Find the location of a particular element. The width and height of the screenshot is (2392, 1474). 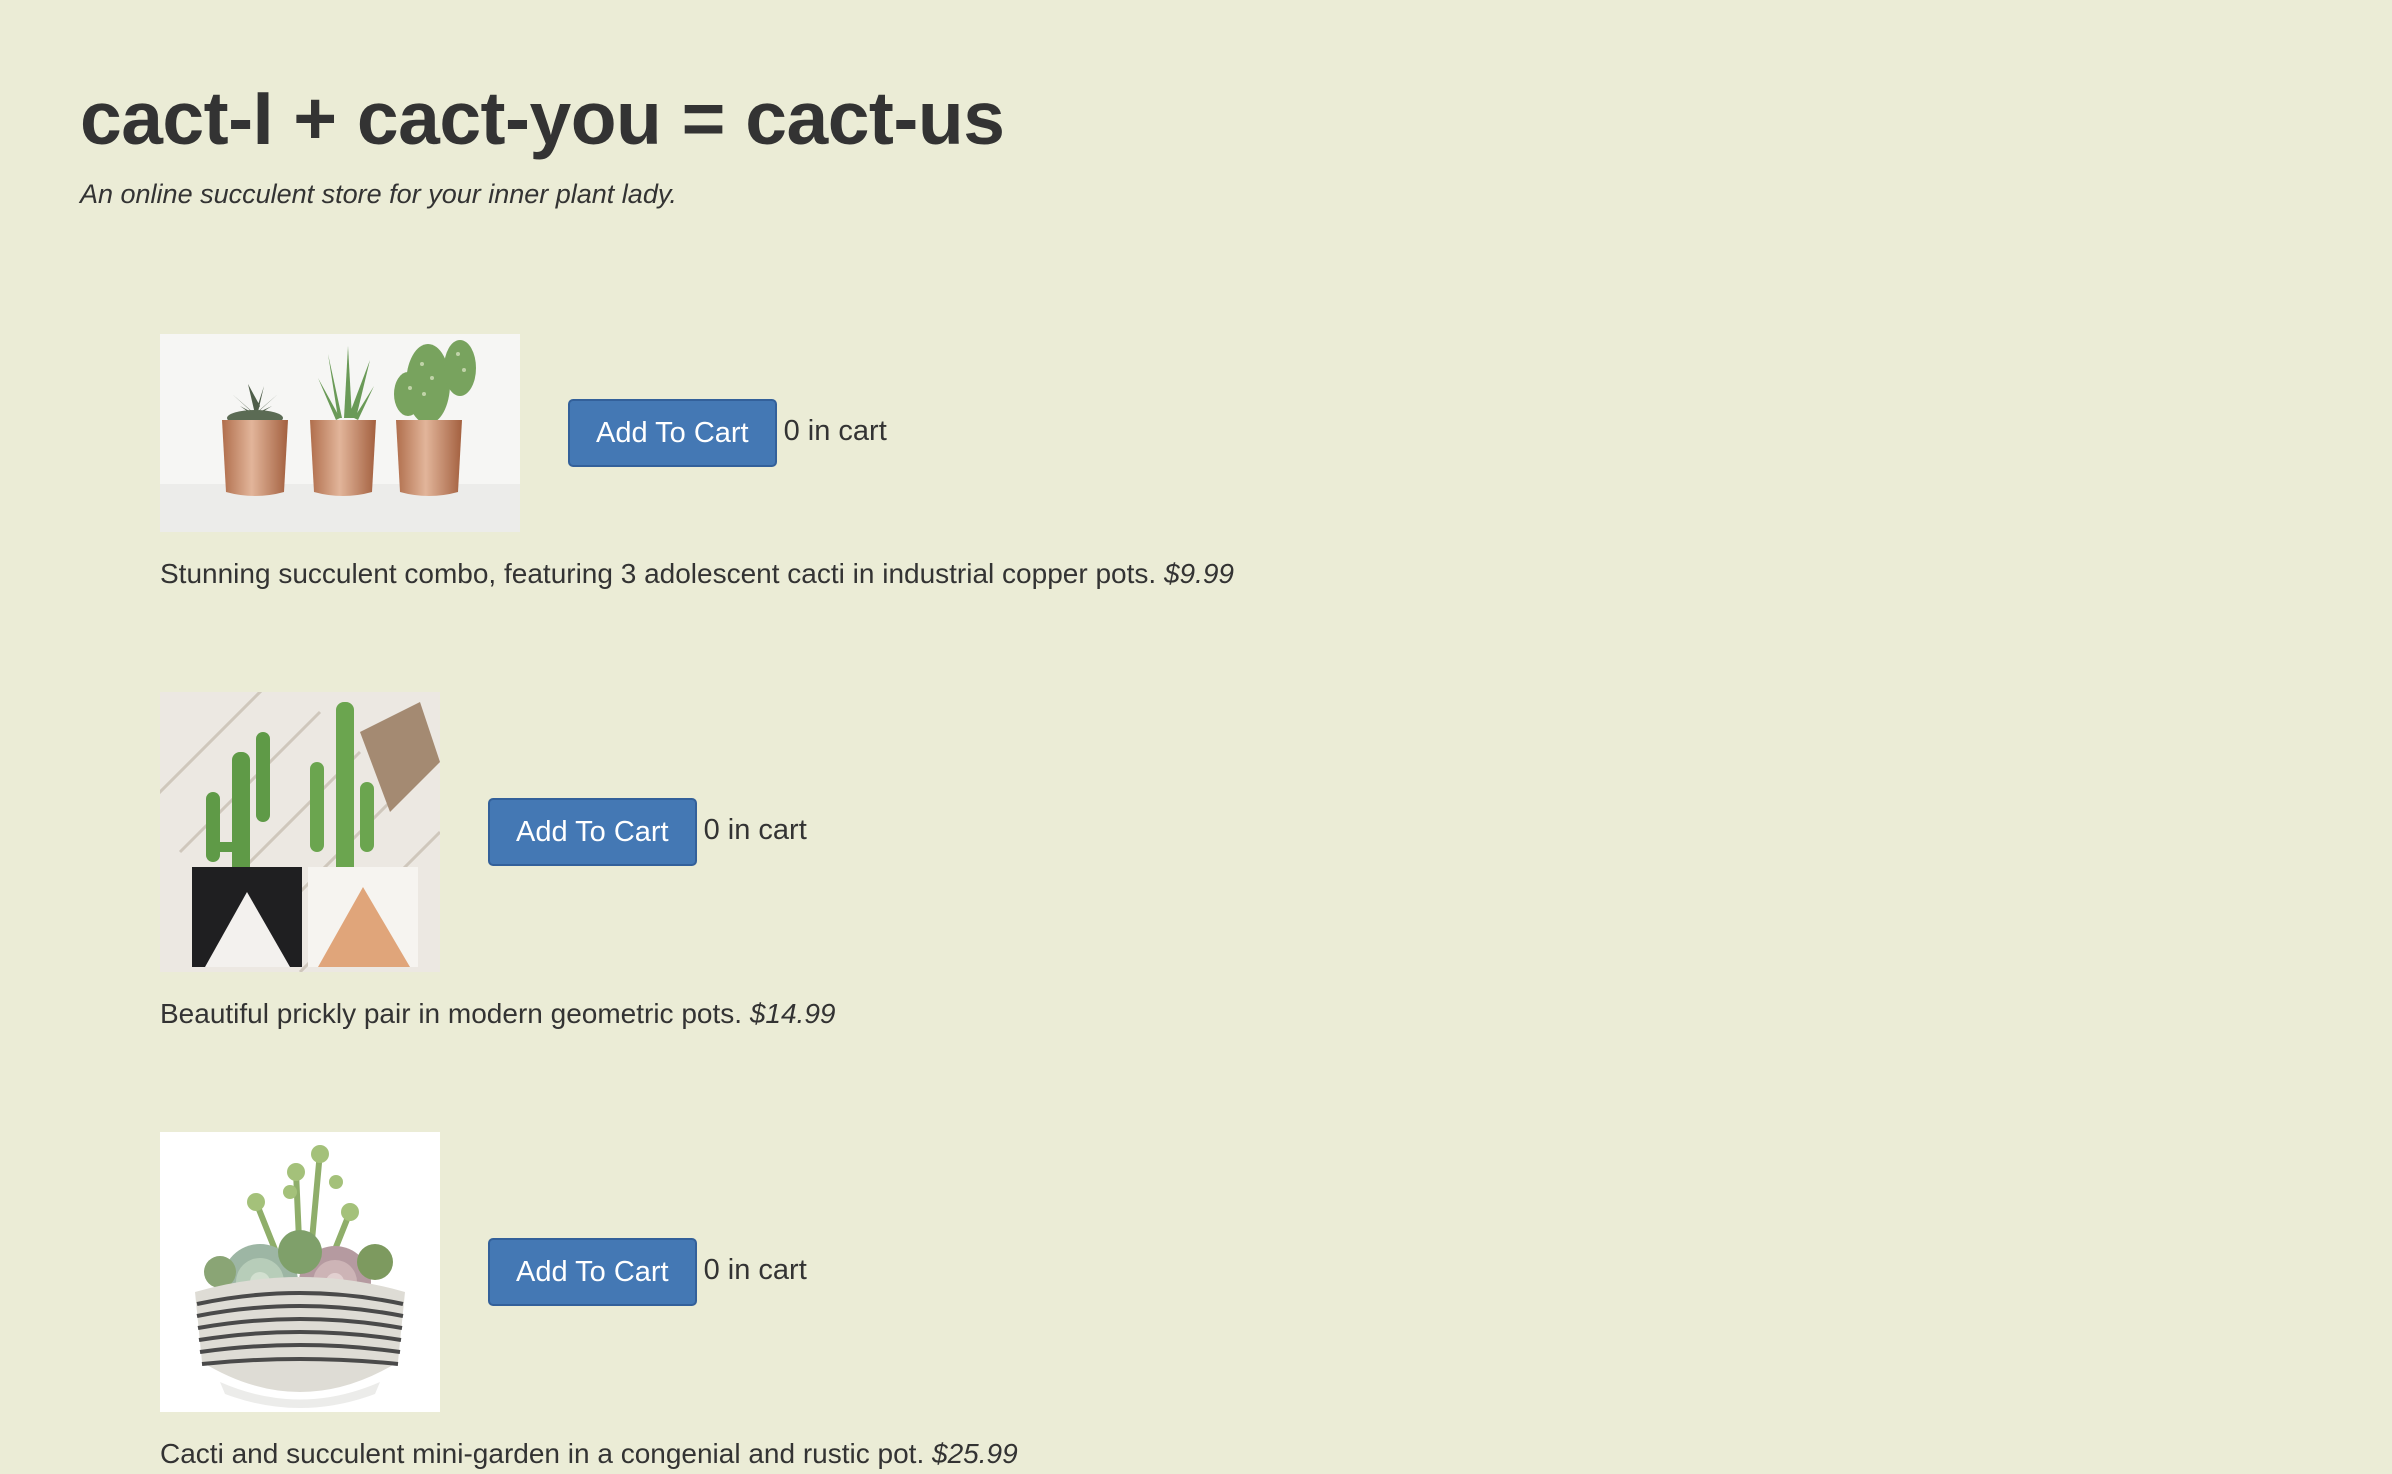

succulent-mini-garden-bowl-image is located at coordinates (300, 1272).